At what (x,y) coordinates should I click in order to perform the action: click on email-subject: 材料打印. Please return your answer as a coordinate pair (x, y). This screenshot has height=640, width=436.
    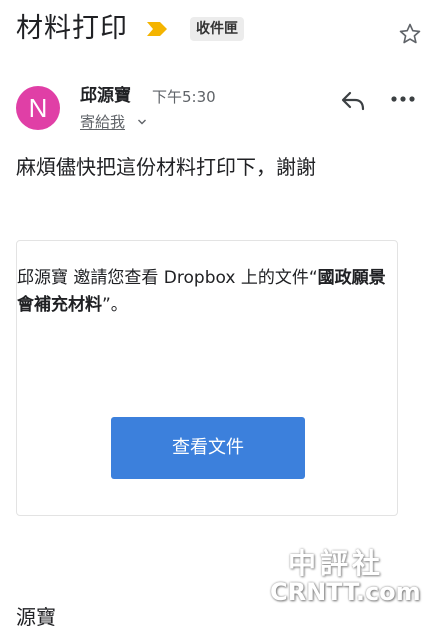
    Looking at the image, I should click on (72, 28).